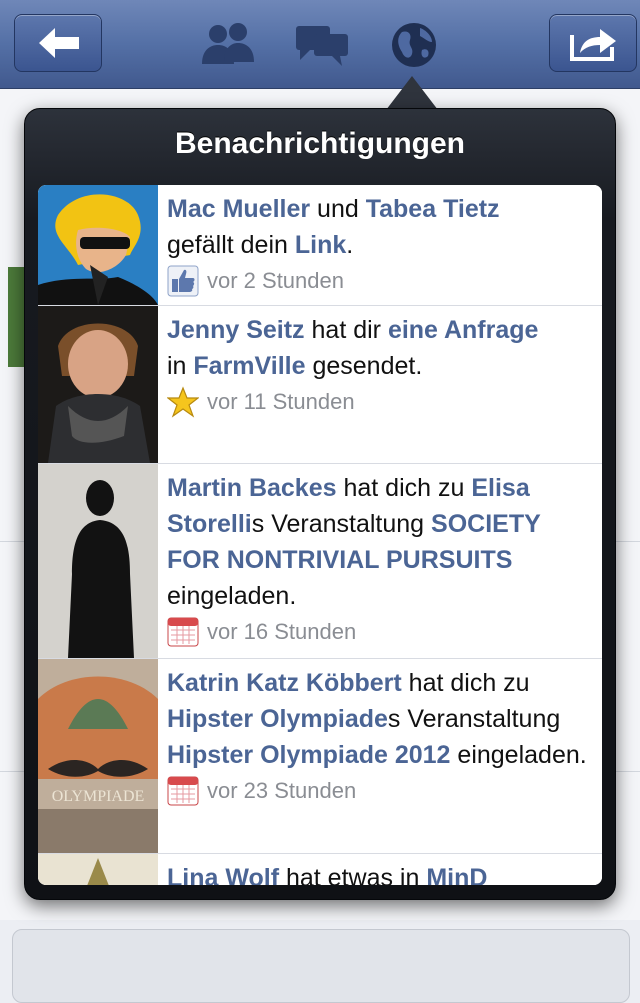 This screenshot has width=640, height=1003. I want to click on avatar: OLYMPIADE, so click(98, 756).